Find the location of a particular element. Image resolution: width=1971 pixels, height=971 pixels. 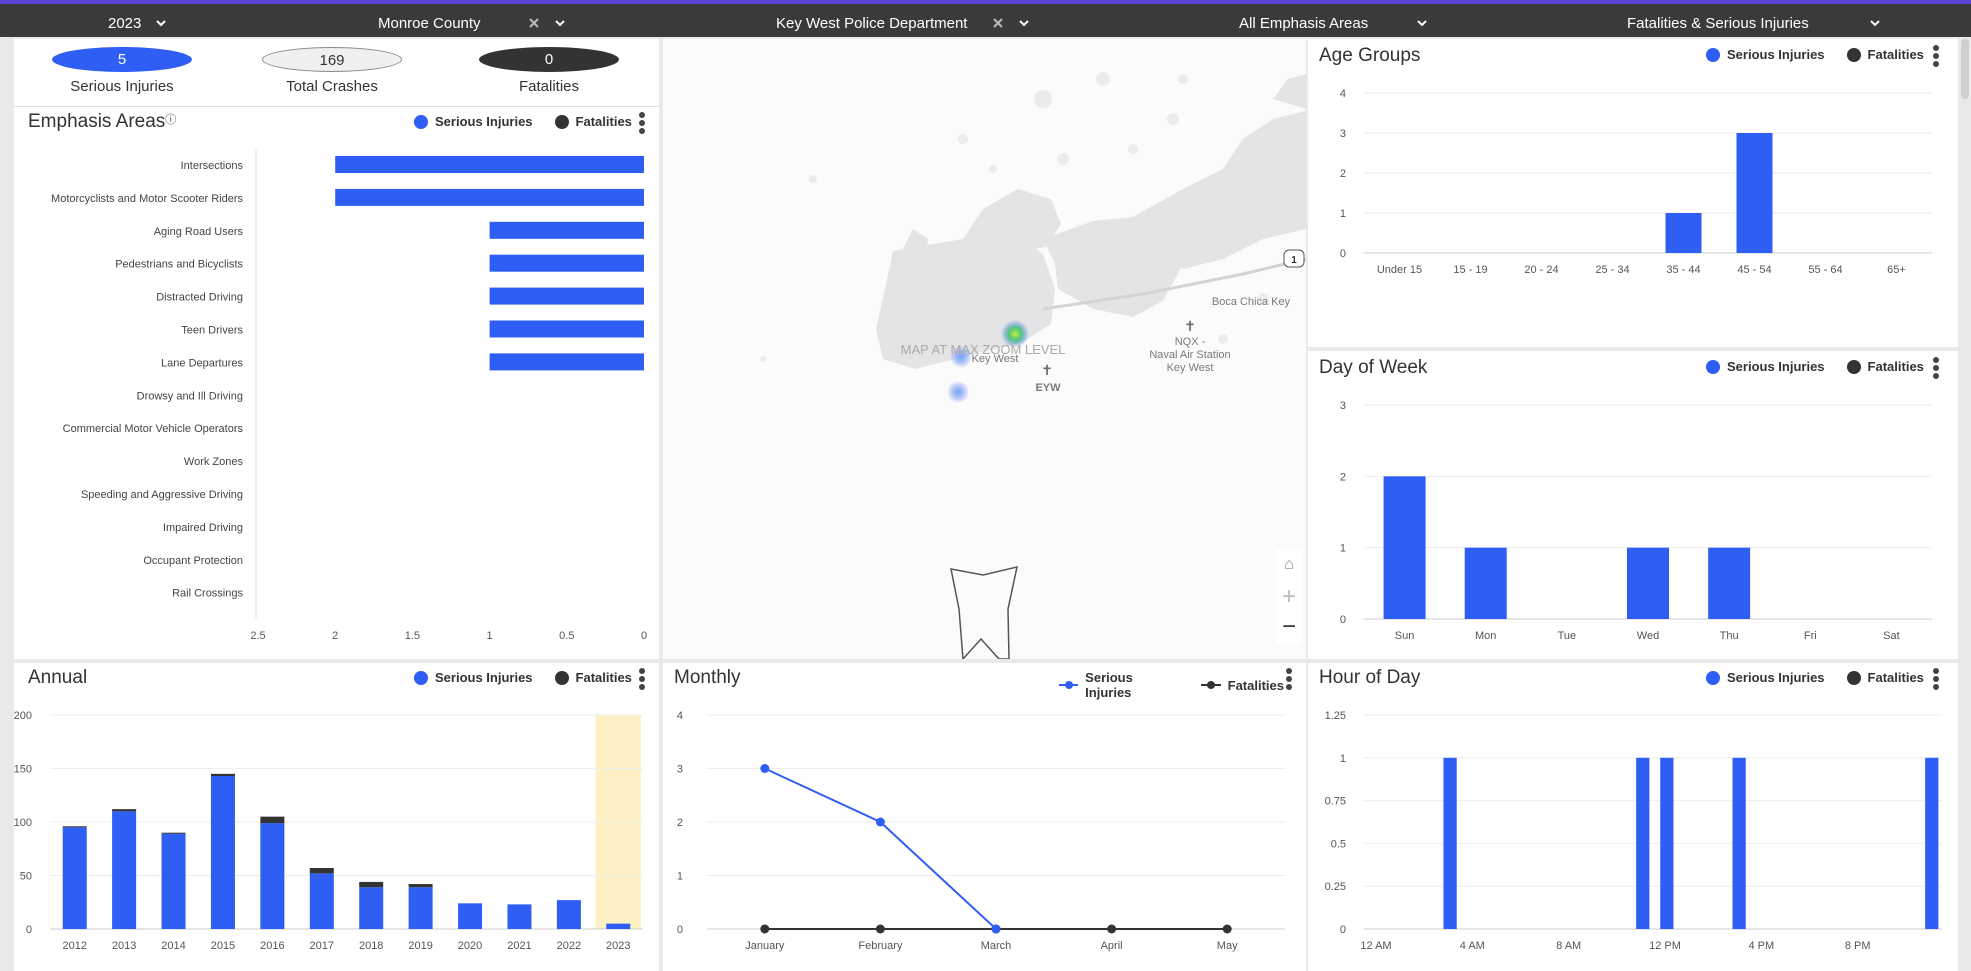

emphasis-filter: All Emphasis Areas is located at coordinates (1333, 23).